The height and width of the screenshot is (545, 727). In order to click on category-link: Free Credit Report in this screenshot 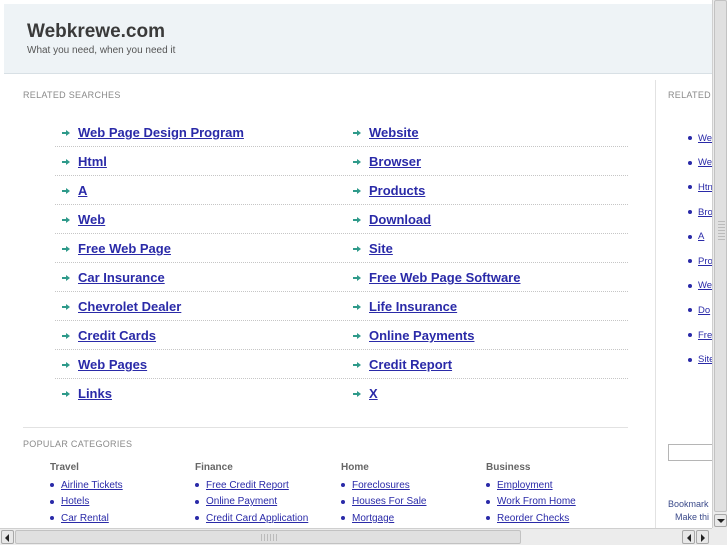, I will do `click(247, 485)`.